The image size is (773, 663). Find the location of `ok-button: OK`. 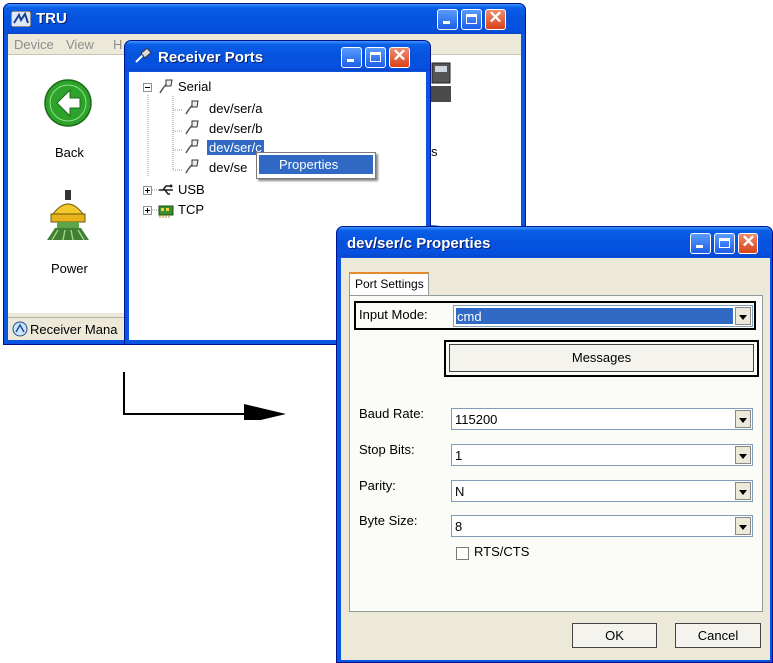

ok-button: OK is located at coordinates (614, 635).